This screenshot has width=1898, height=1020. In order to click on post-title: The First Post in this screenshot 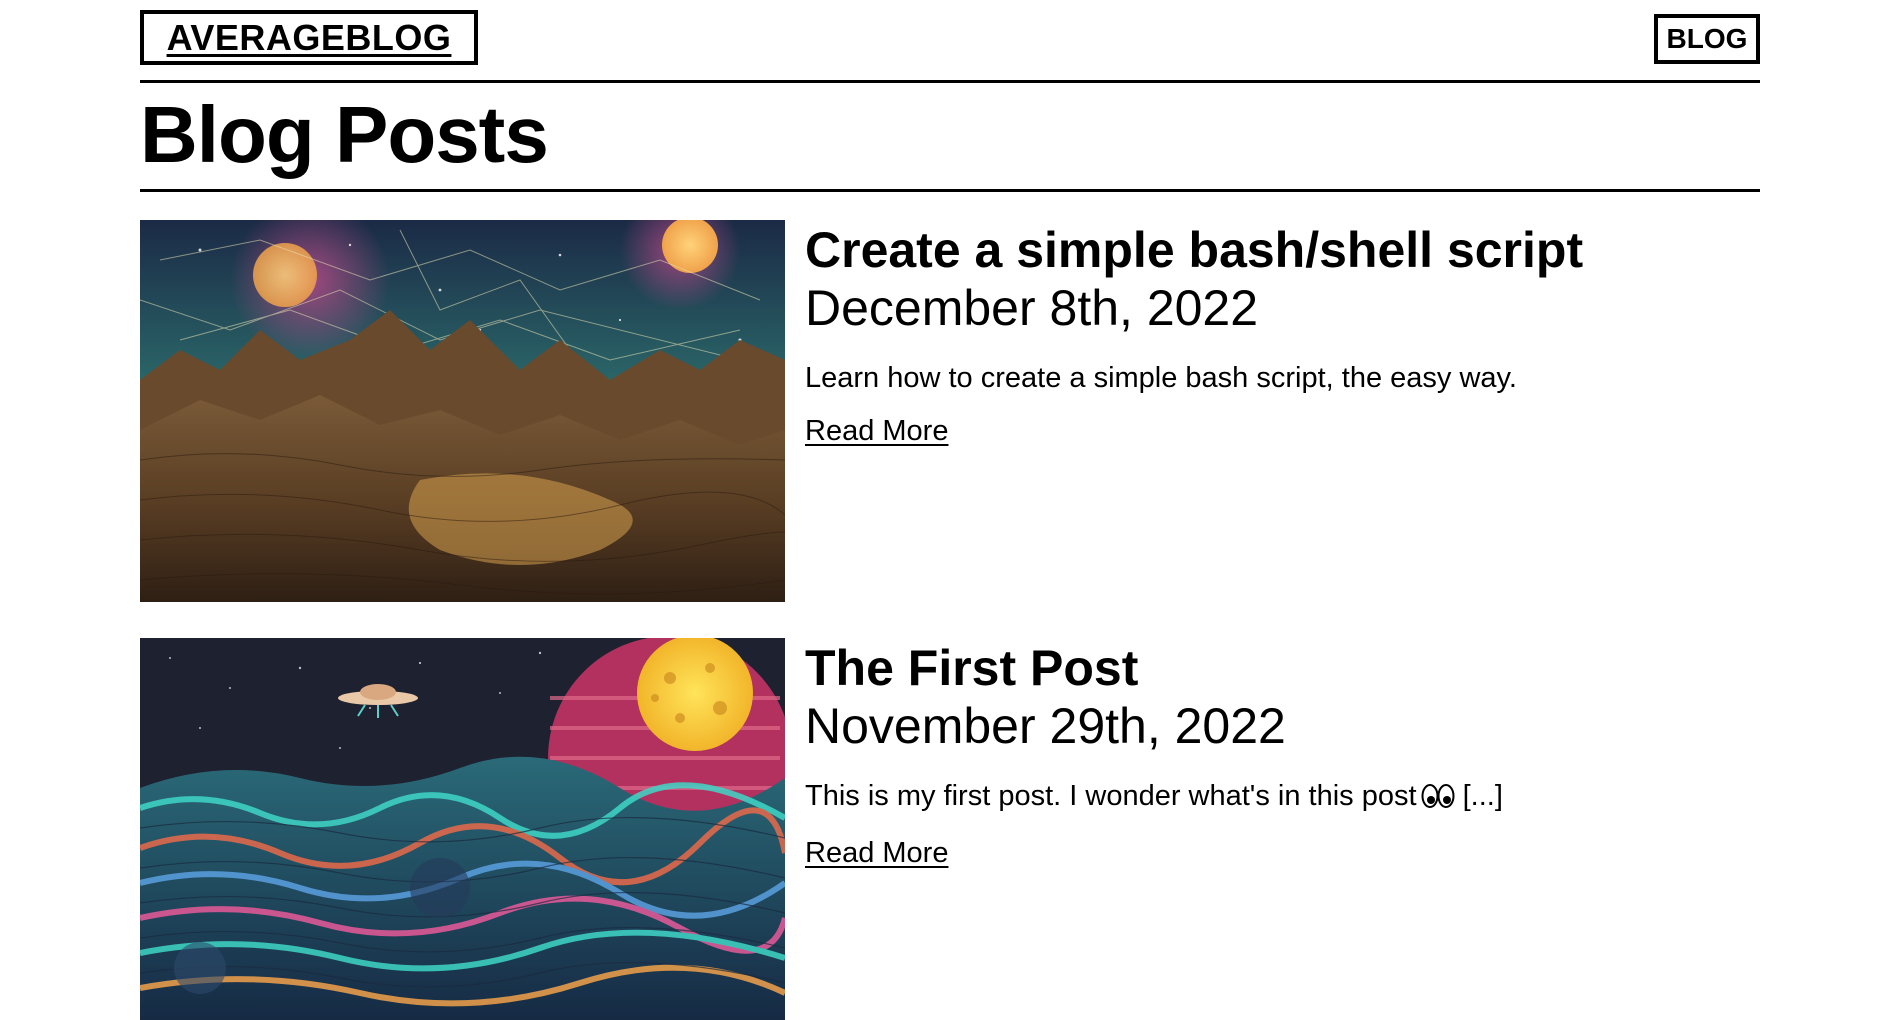, I will do `click(1154, 668)`.